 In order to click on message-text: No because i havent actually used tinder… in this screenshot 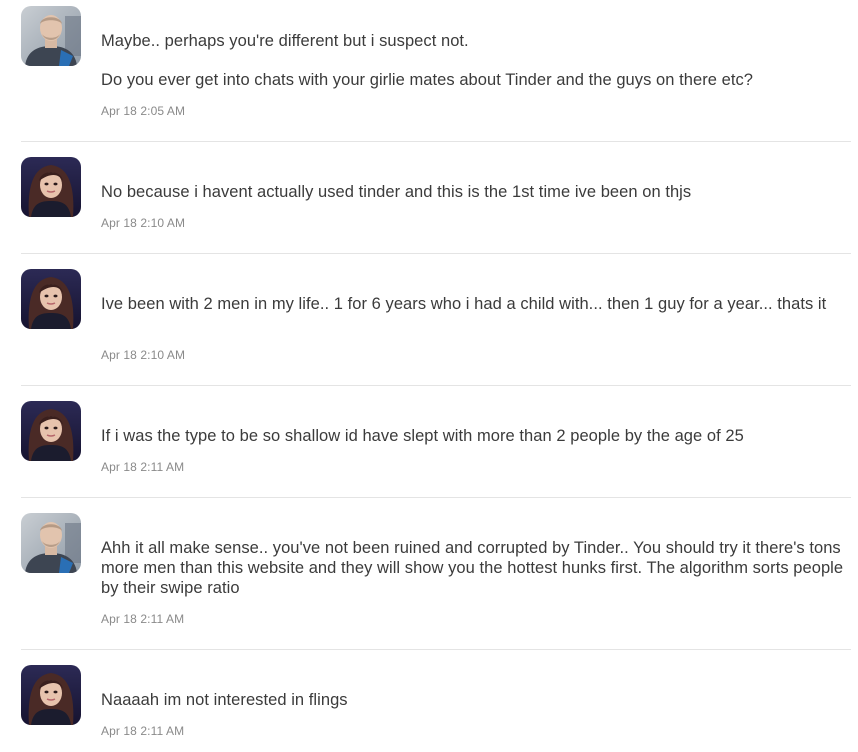, I will do `click(396, 192)`.